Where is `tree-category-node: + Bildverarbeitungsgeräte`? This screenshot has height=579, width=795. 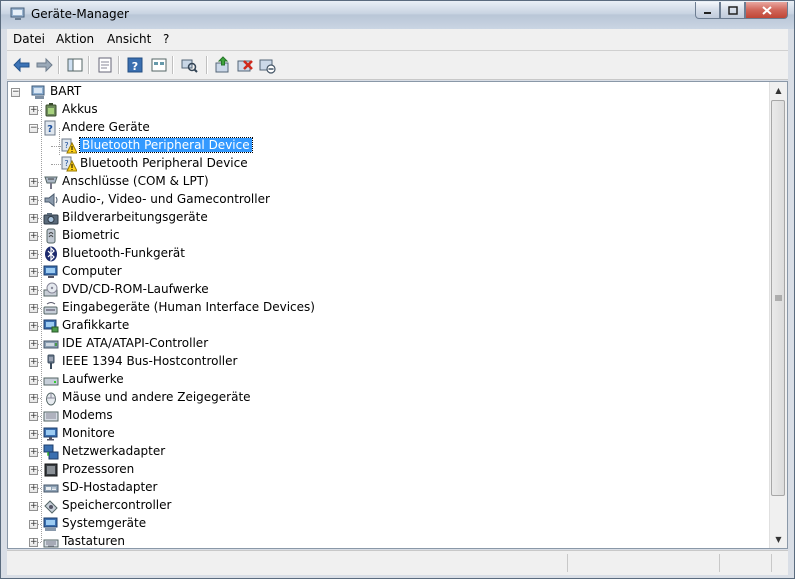 tree-category-node: + Bildverarbeitungsgeräte is located at coordinates (388, 218).